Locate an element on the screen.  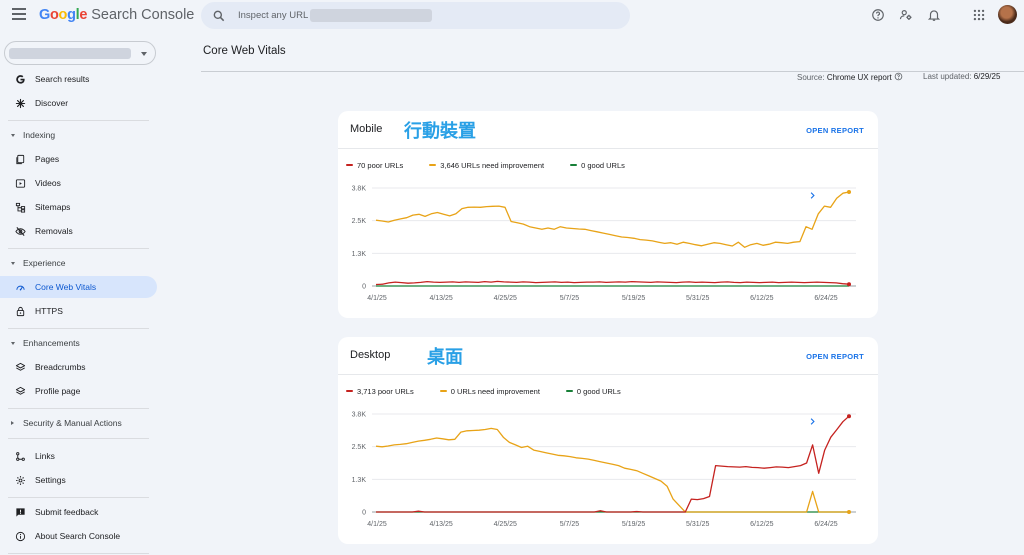
legend-item-poor: 70 poor URLs is located at coordinates (374, 165).